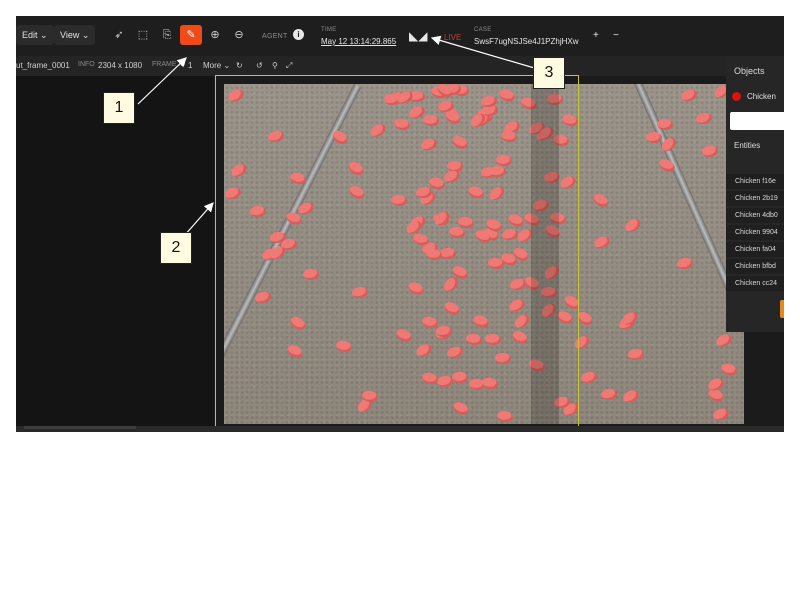  I want to click on callout-2: 2, so click(176, 248).